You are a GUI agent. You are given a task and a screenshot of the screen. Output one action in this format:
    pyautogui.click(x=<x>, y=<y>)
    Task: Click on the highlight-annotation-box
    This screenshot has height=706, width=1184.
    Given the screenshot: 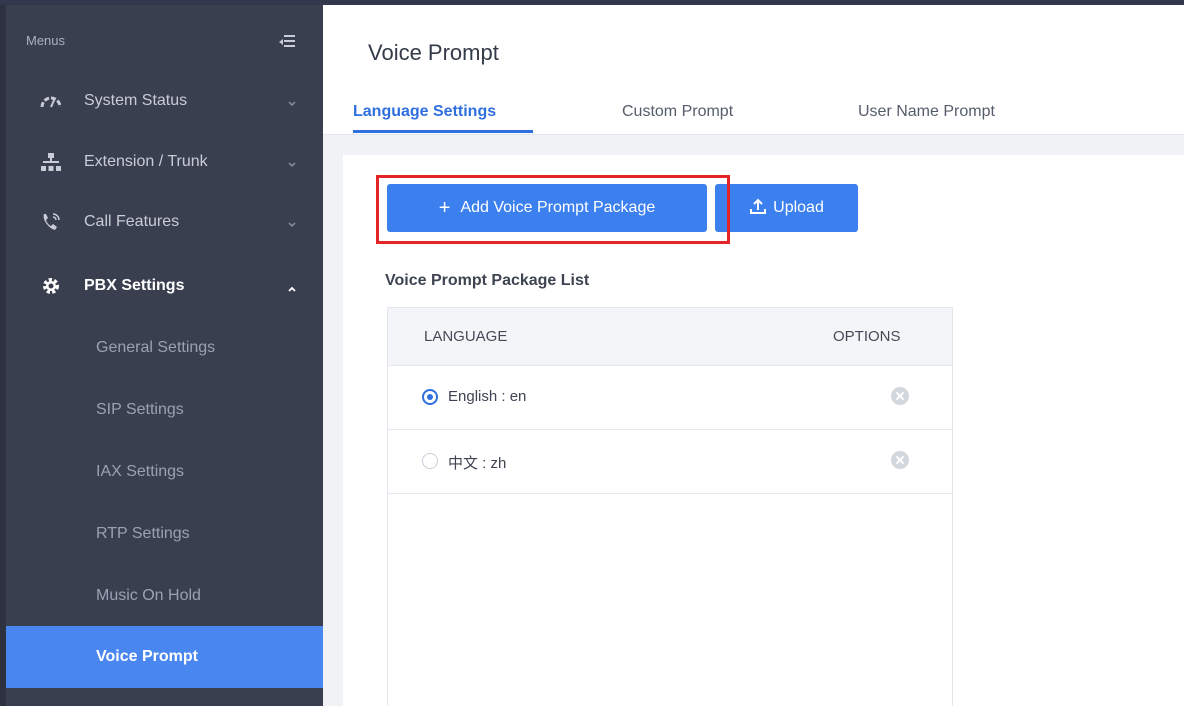 What is the action you would take?
    pyautogui.click(x=553, y=209)
    